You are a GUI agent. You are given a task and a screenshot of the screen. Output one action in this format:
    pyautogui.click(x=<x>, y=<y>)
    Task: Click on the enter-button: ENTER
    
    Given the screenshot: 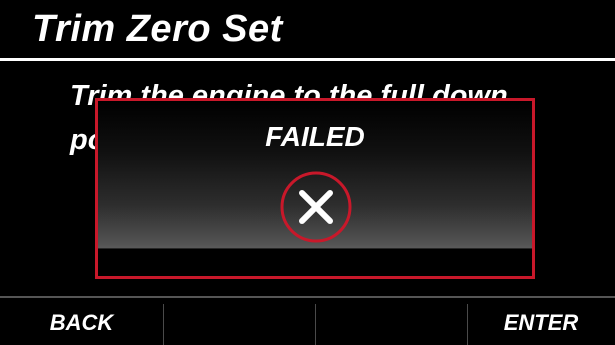 What is the action you would take?
    pyautogui.click(x=541, y=321)
    